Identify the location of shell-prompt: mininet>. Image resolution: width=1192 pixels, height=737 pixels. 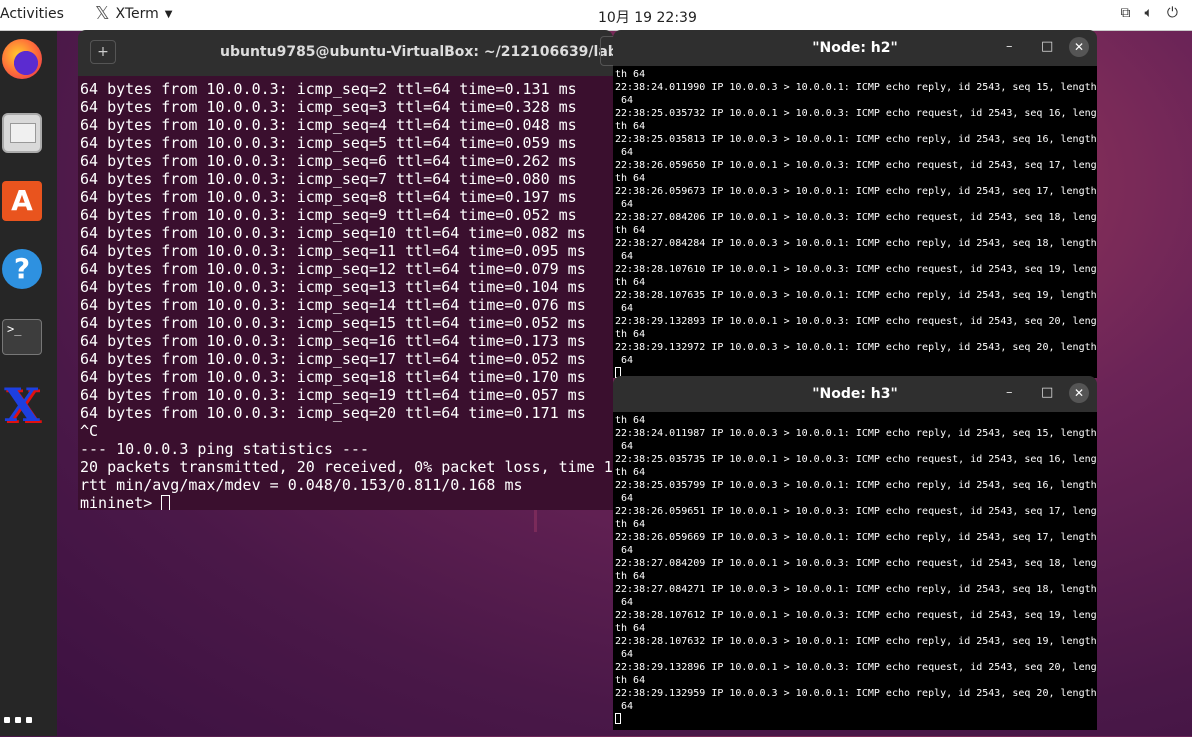
(121, 502).